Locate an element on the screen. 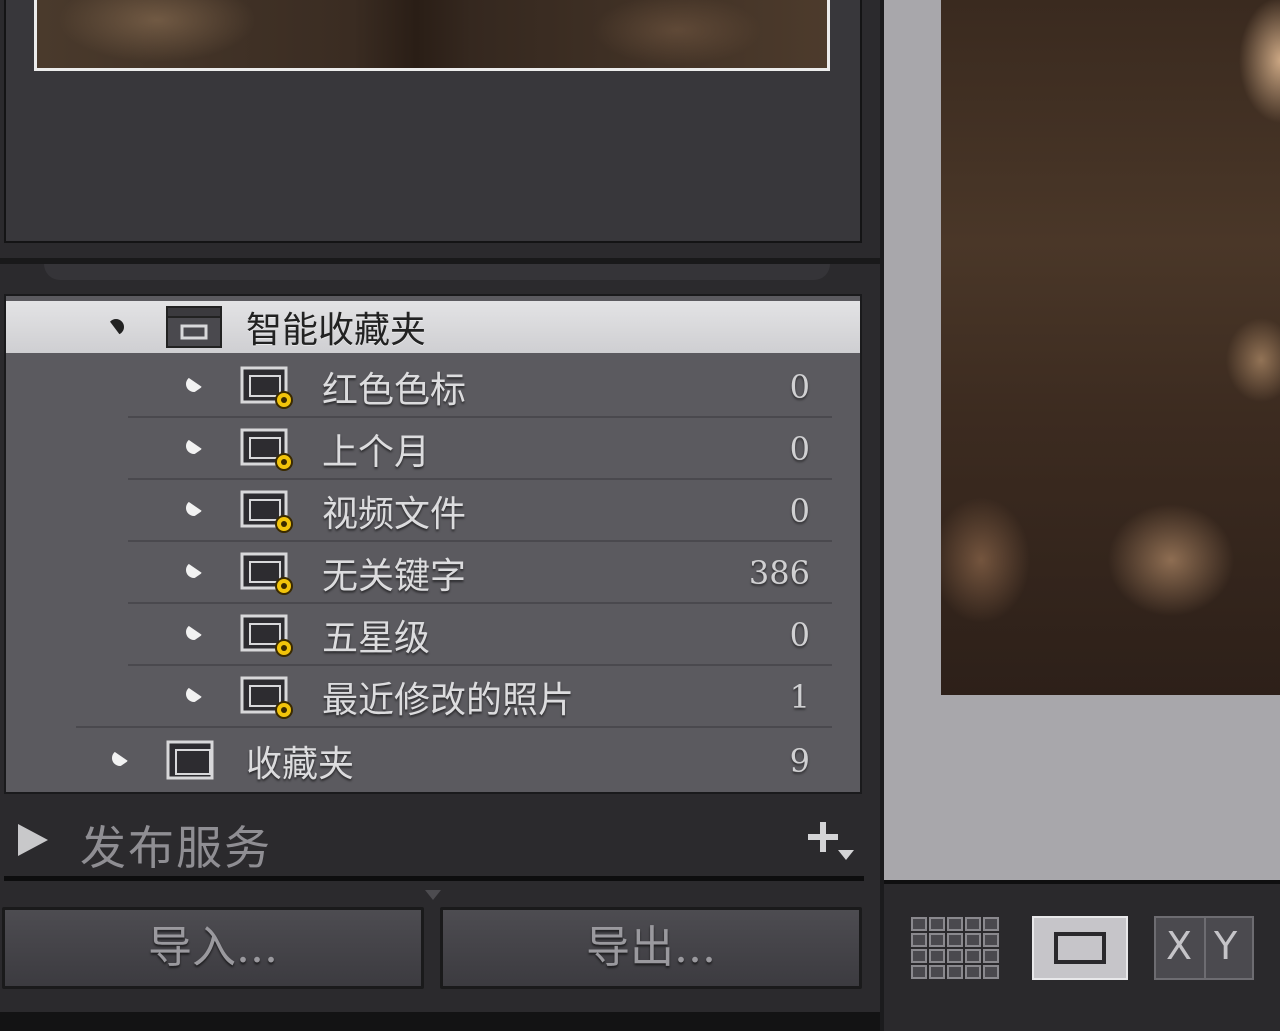 Image resolution: width=1280 pixels, height=1031 pixels. photo-count: 9 is located at coordinates (799, 761).